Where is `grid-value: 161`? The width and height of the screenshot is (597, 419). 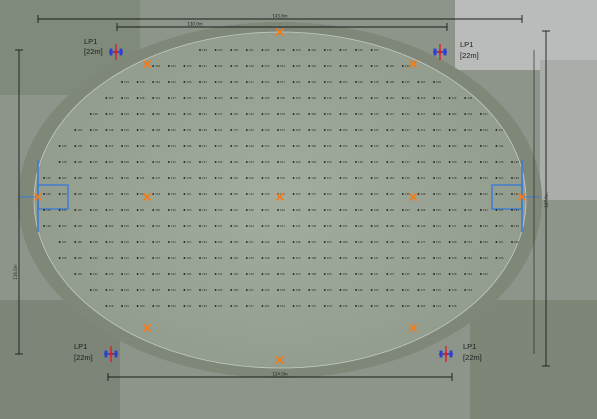
grid-value: 161 is located at coordinates (126, 306).